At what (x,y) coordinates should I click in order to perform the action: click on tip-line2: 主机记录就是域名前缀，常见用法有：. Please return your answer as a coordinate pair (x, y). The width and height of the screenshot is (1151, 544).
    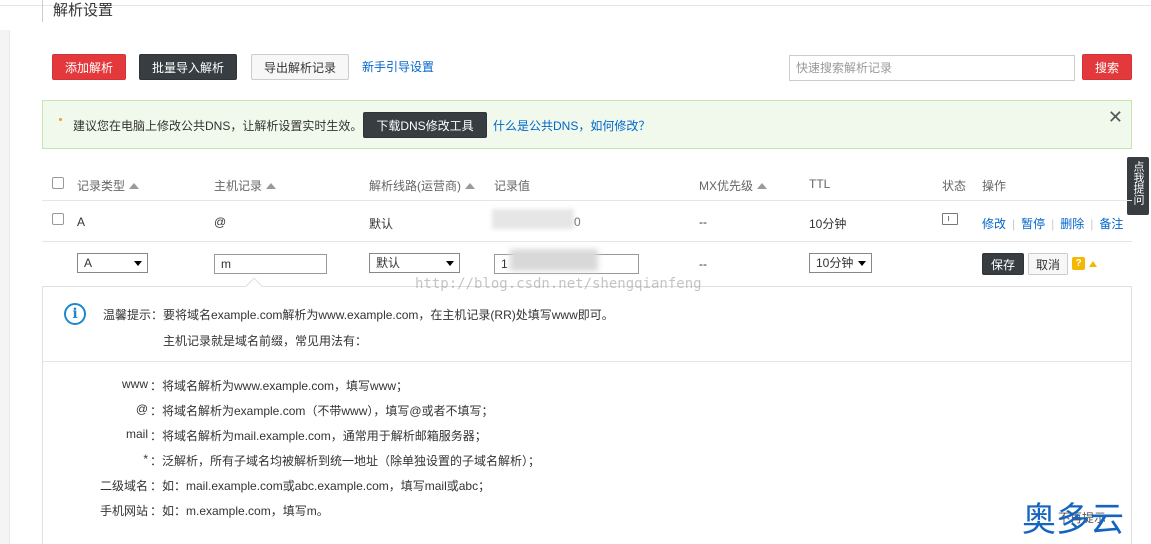
    Looking at the image, I should click on (265, 341).